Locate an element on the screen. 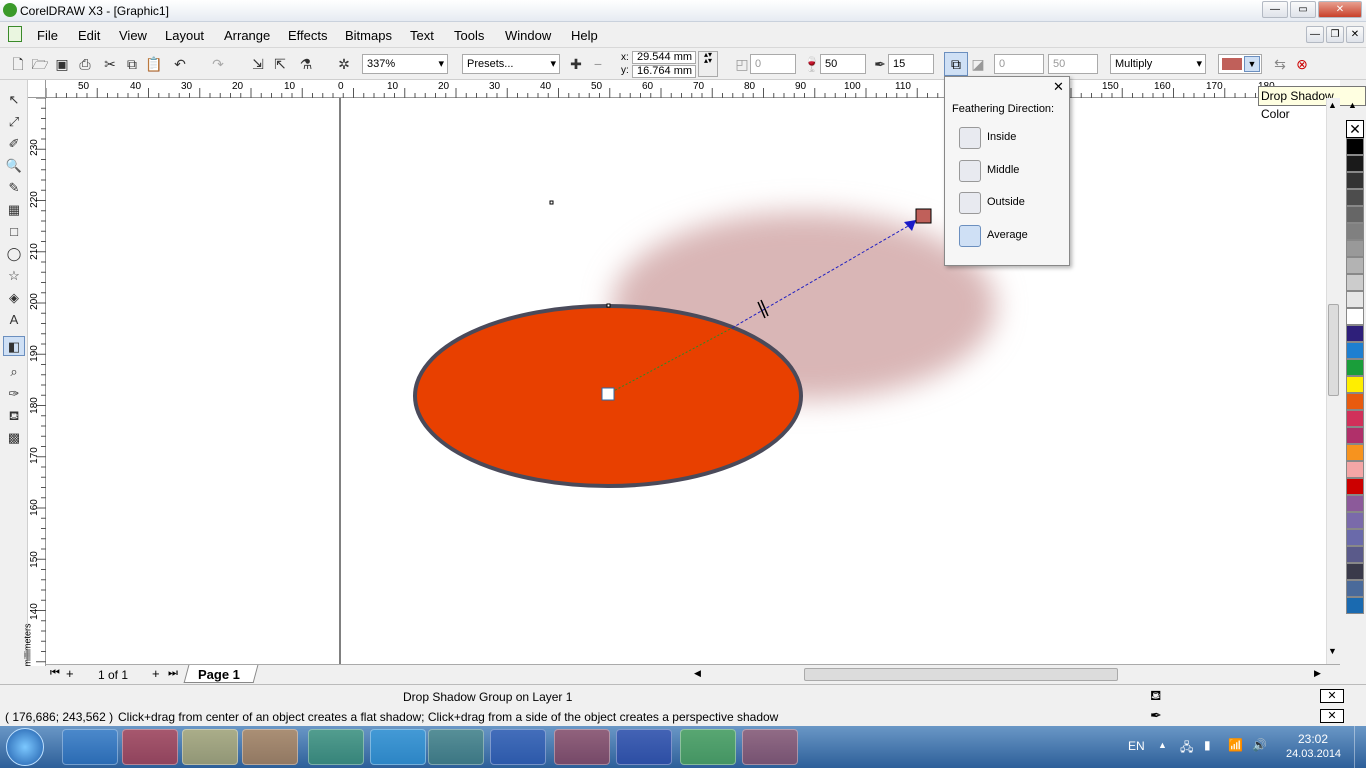 The image size is (1366, 768). hscroll-left-arrow: ◀ is located at coordinates (697, 673).